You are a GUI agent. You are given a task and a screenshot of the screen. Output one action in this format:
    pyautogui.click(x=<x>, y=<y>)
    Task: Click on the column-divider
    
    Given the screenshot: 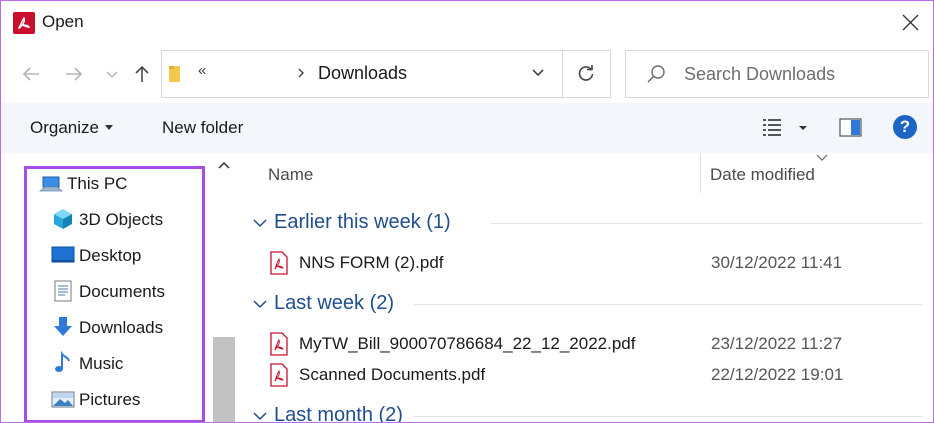 What is the action you would take?
    pyautogui.click(x=700, y=173)
    